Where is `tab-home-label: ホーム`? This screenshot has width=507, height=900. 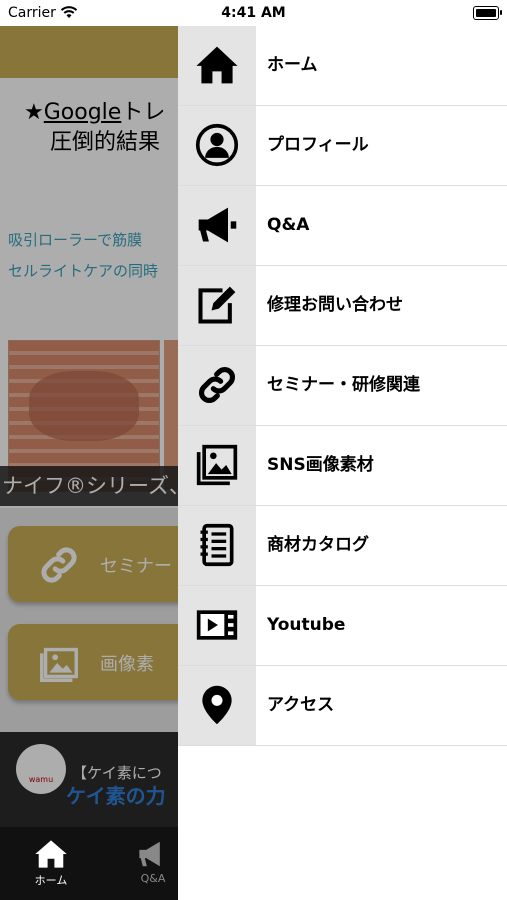
tab-home-label: ホーム is located at coordinates (51, 880).